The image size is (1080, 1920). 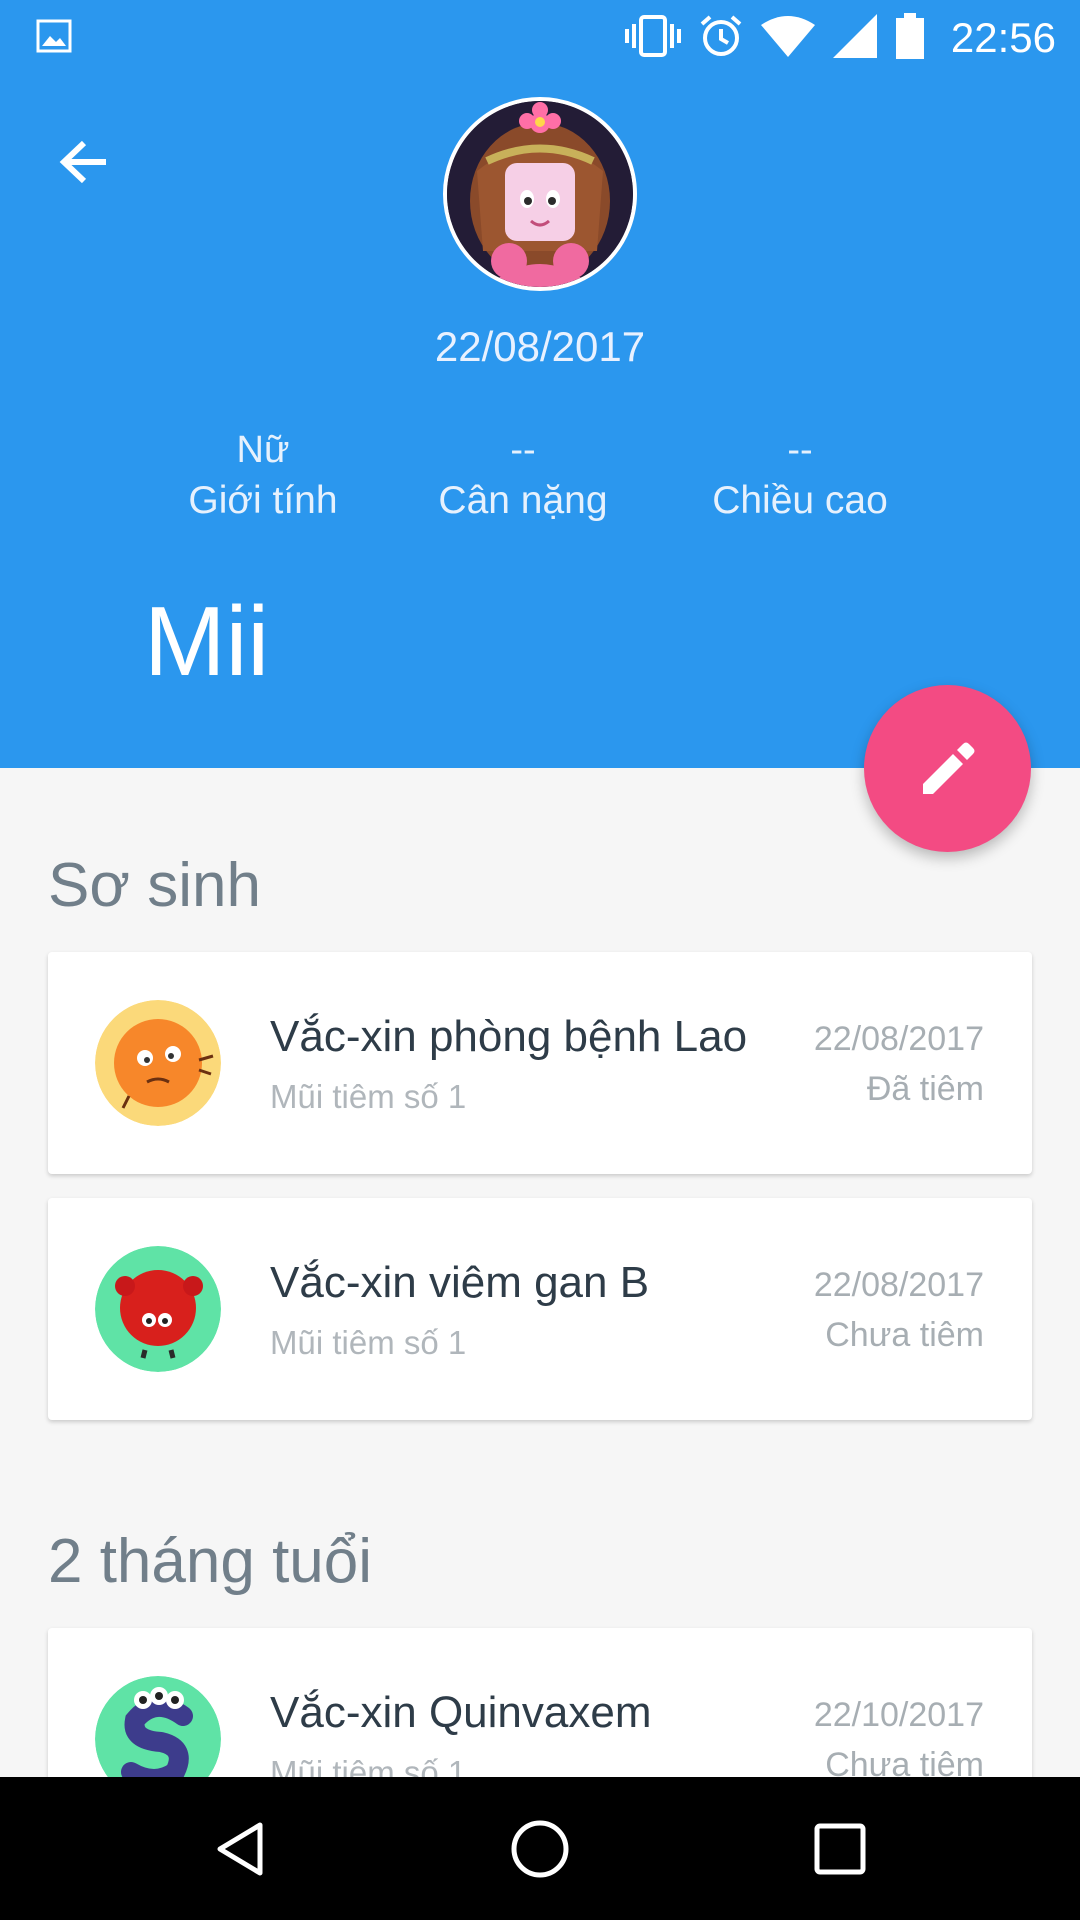 What do you see at coordinates (210, 1561) in the screenshot?
I see `section-title-2-months: 2 tháng tuổi` at bounding box center [210, 1561].